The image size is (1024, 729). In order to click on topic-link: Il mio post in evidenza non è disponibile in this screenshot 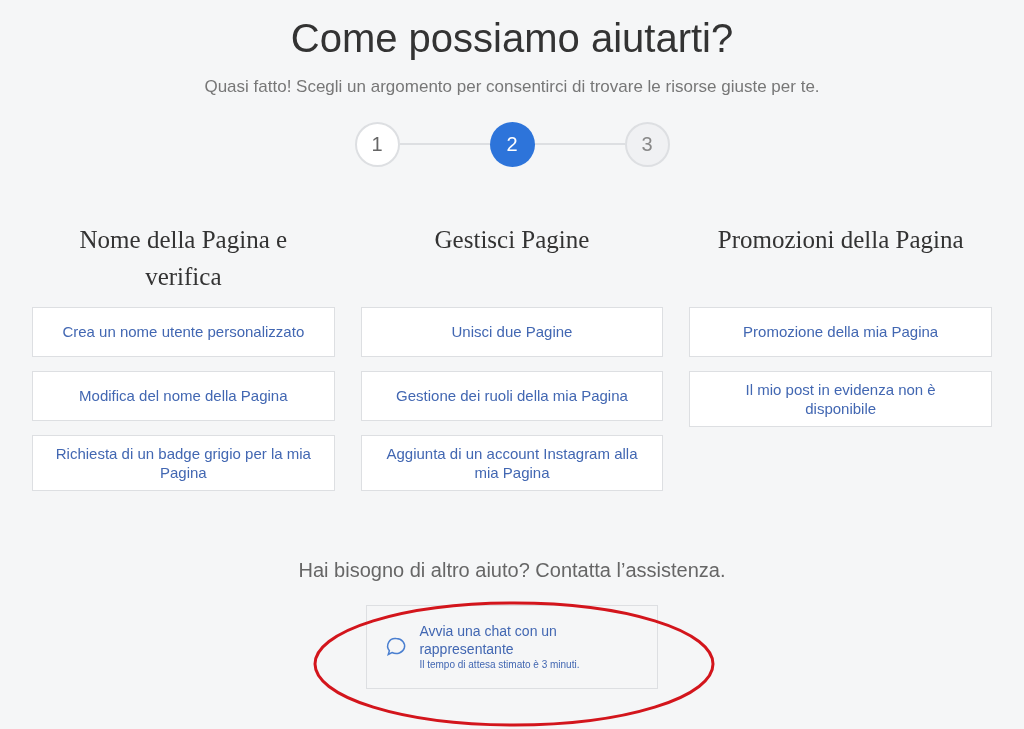, I will do `click(840, 398)`.